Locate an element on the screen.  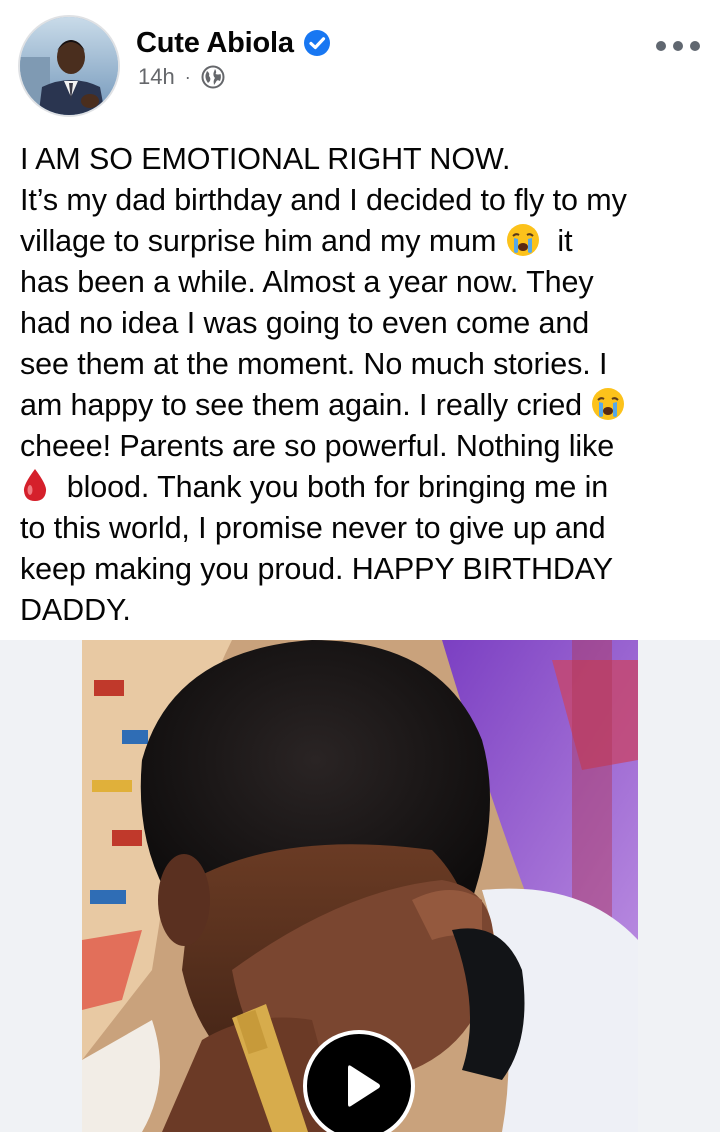
post-meta: 14h · is located at coordinates (181, 77).